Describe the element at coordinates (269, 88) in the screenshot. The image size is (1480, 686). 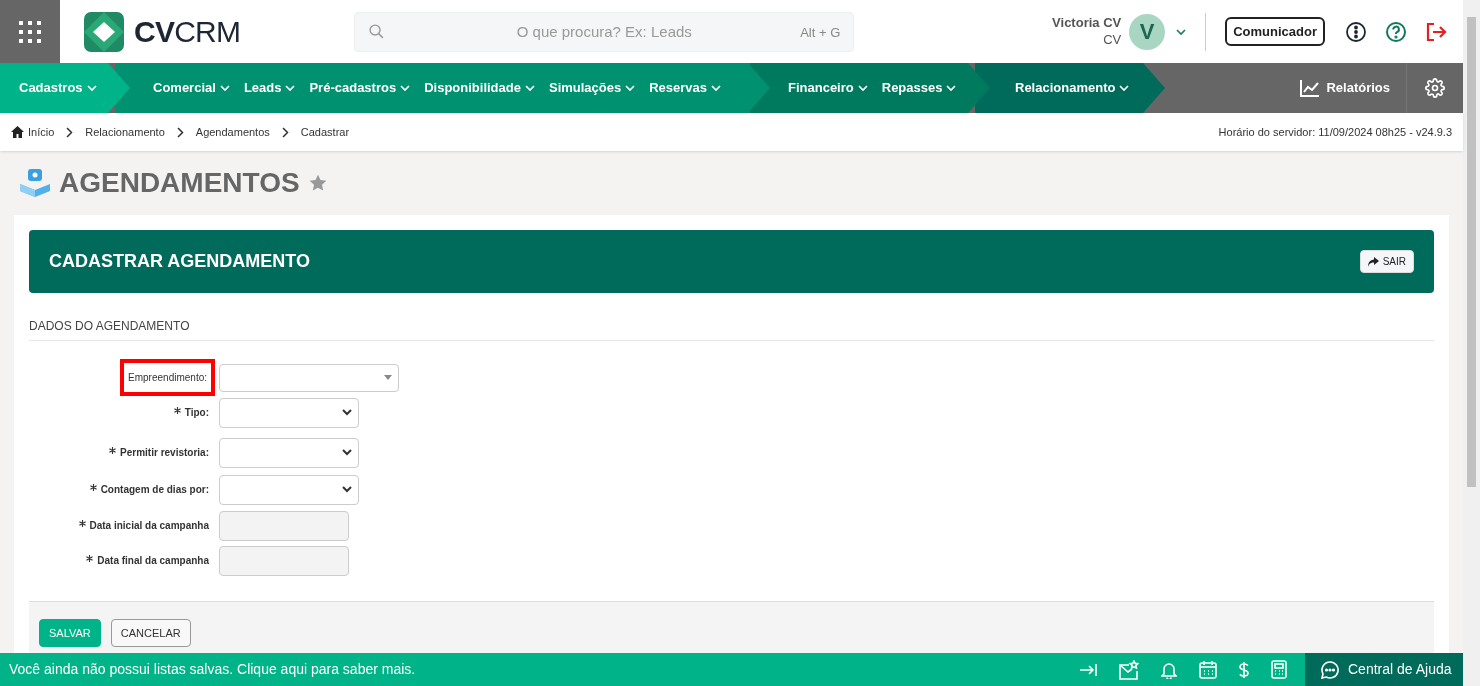
I see `menu-item: Leads` at that location.